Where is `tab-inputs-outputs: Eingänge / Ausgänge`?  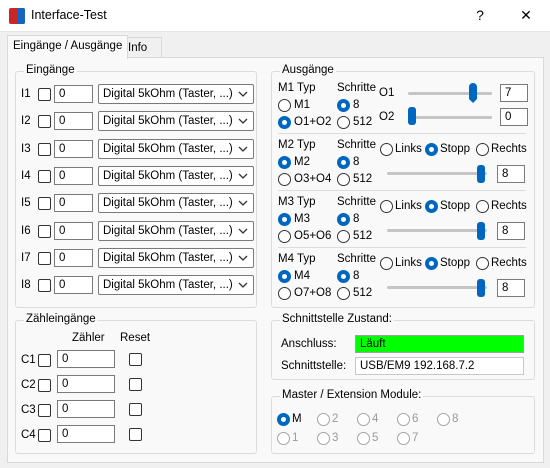
tab-inputs-outputs: Eingänge / Ausgänge is located at coordinates (68, 47).